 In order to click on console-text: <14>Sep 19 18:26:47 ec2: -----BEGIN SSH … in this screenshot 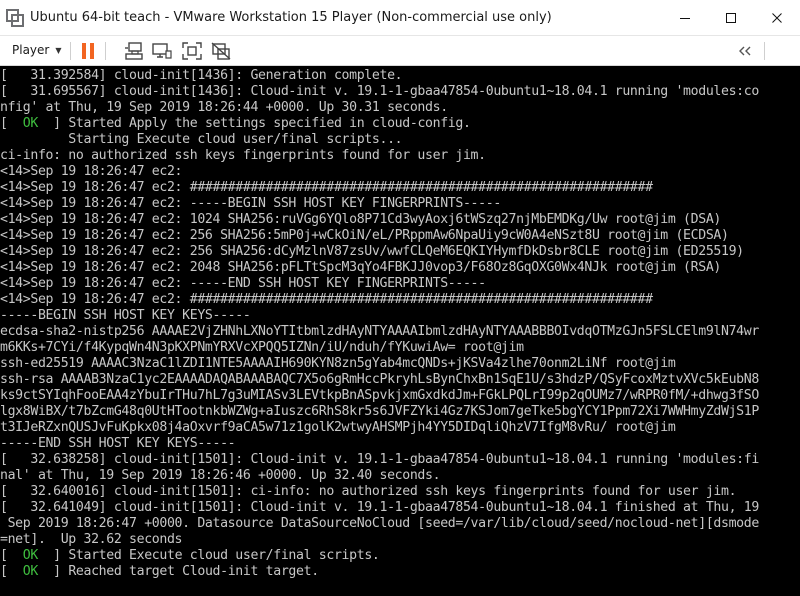, I will do `click(250, 203)`.